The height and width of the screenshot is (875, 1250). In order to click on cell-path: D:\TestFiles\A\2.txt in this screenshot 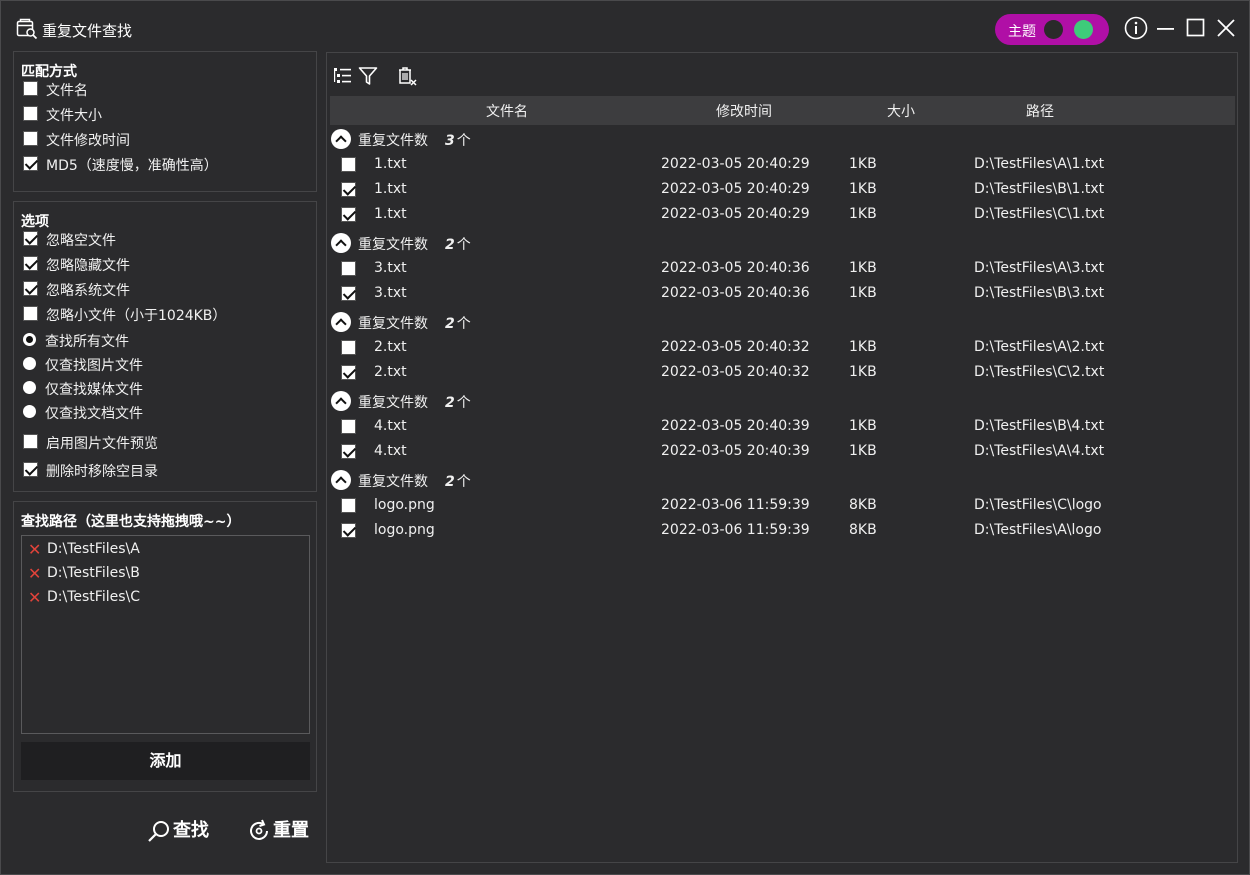, I will do `click(1039, 347)`.